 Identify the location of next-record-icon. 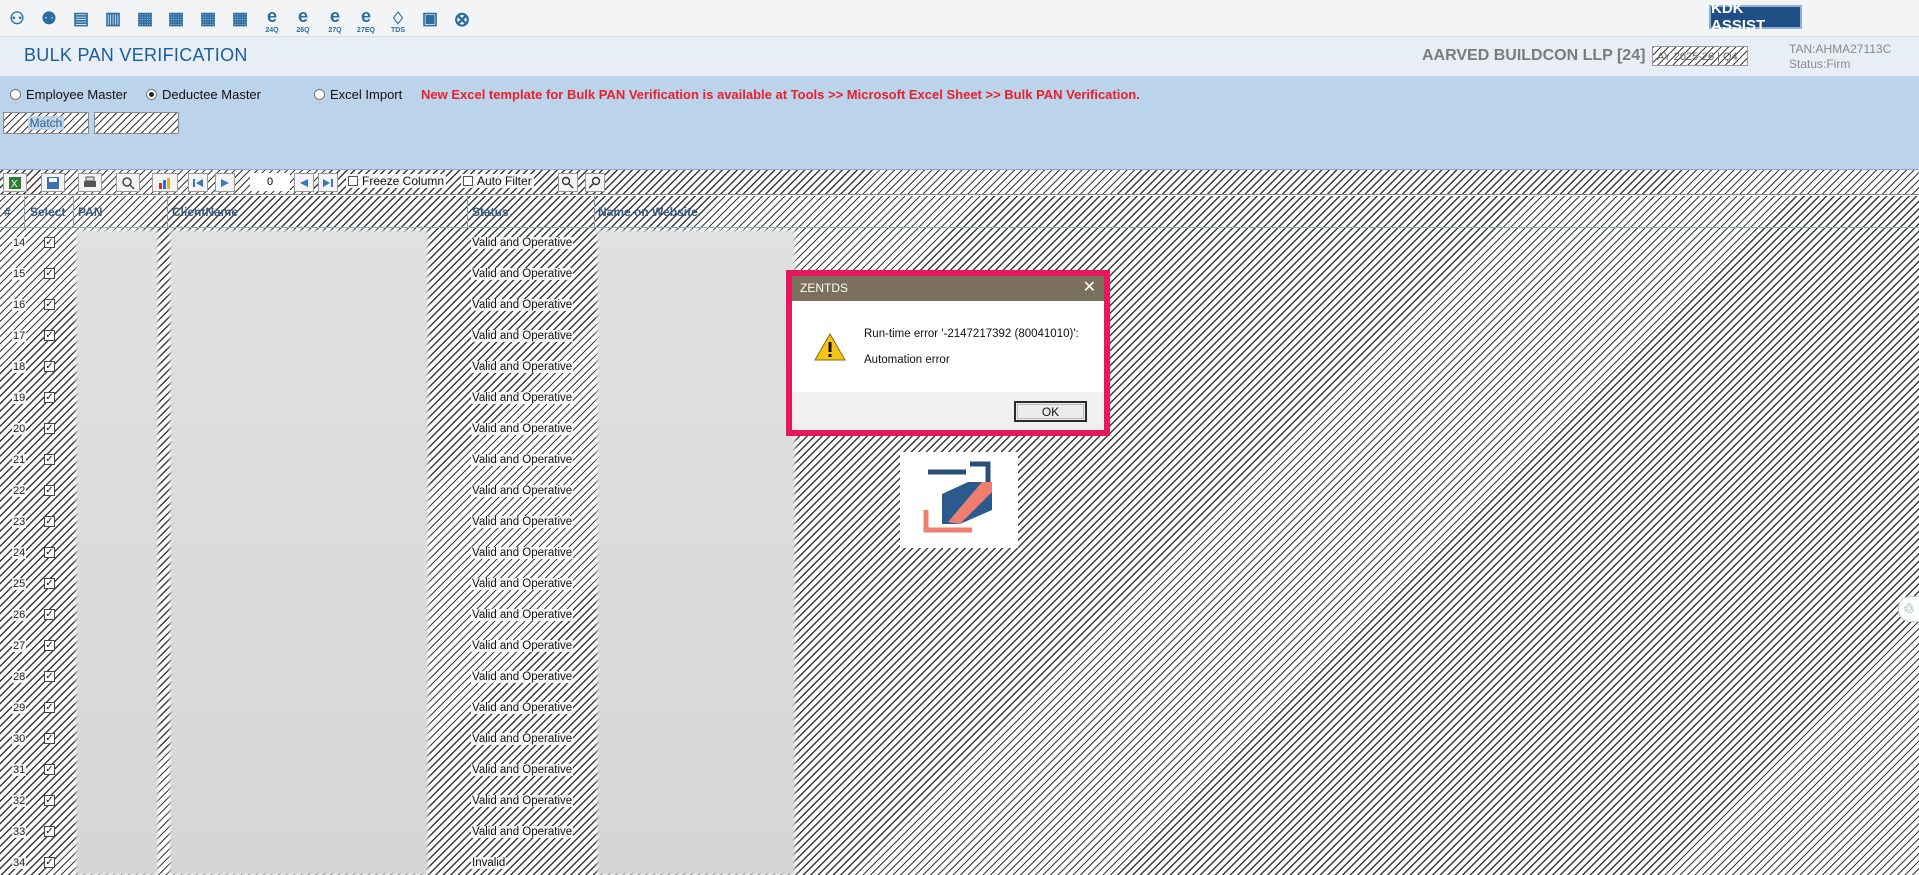
(304, 182).